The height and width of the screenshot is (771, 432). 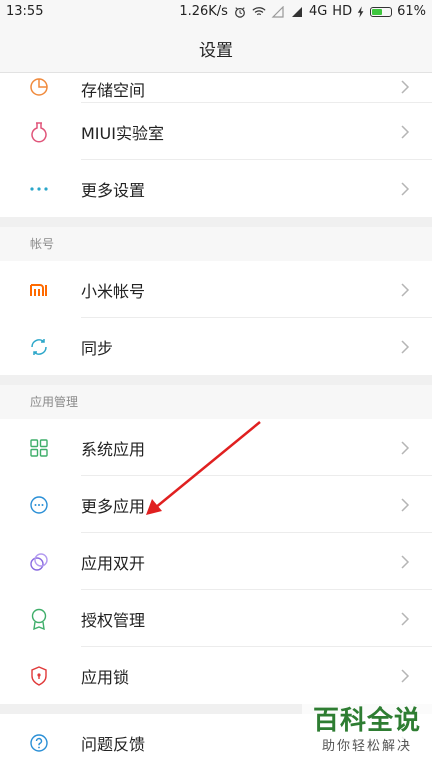 I want to click on settings-item-more-apps: 更多应用, so click(x=216, y=504).